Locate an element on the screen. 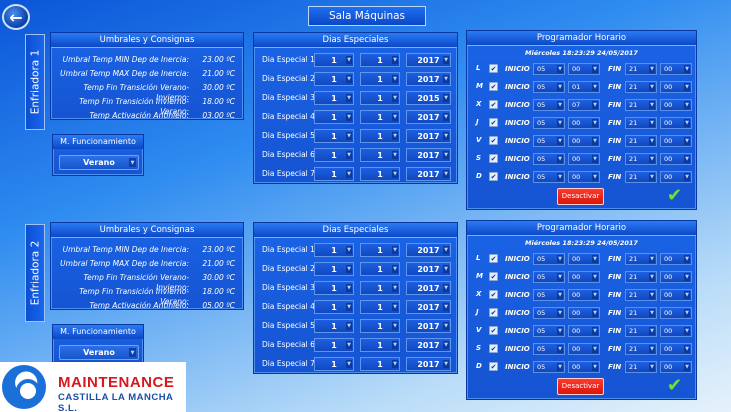 The image size is (731, 412). start-minute-select: 01 ▼ is located at coordinates (584, 87).